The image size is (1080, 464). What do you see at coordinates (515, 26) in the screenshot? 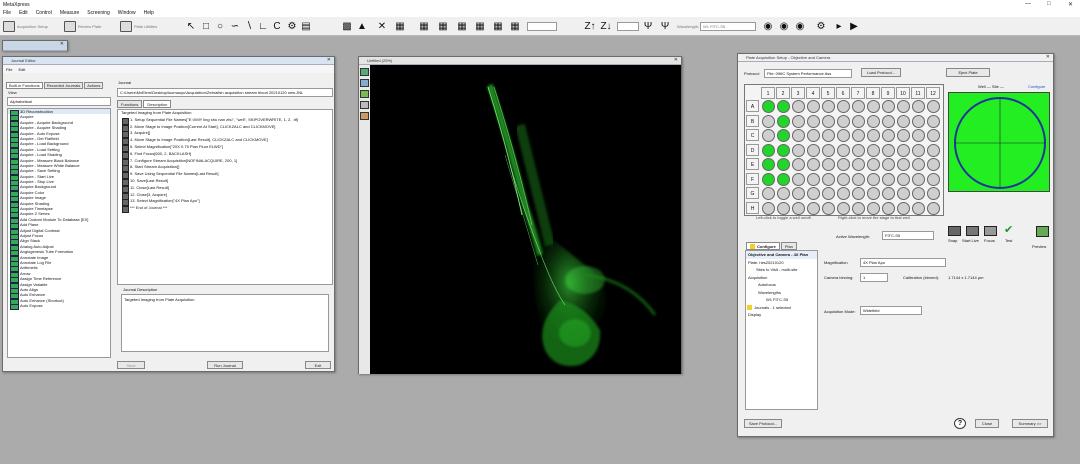
I see `tool-icon-10: ▦` at bounding box center [515, 26].